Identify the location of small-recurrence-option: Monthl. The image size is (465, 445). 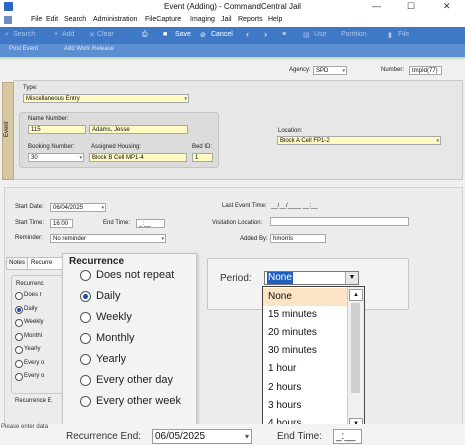
(33, 335).